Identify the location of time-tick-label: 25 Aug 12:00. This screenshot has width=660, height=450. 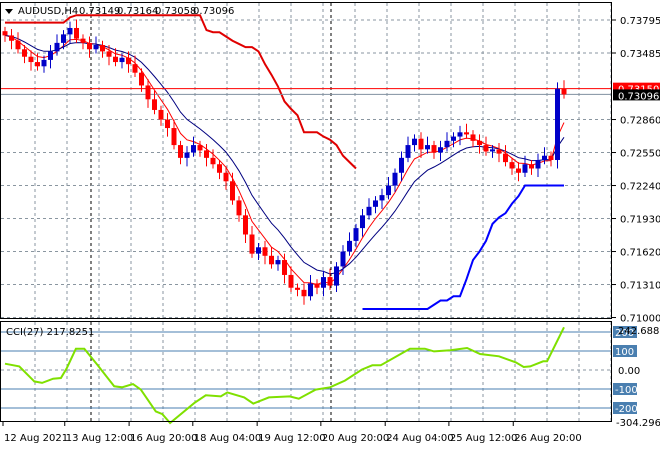
(483, 438).